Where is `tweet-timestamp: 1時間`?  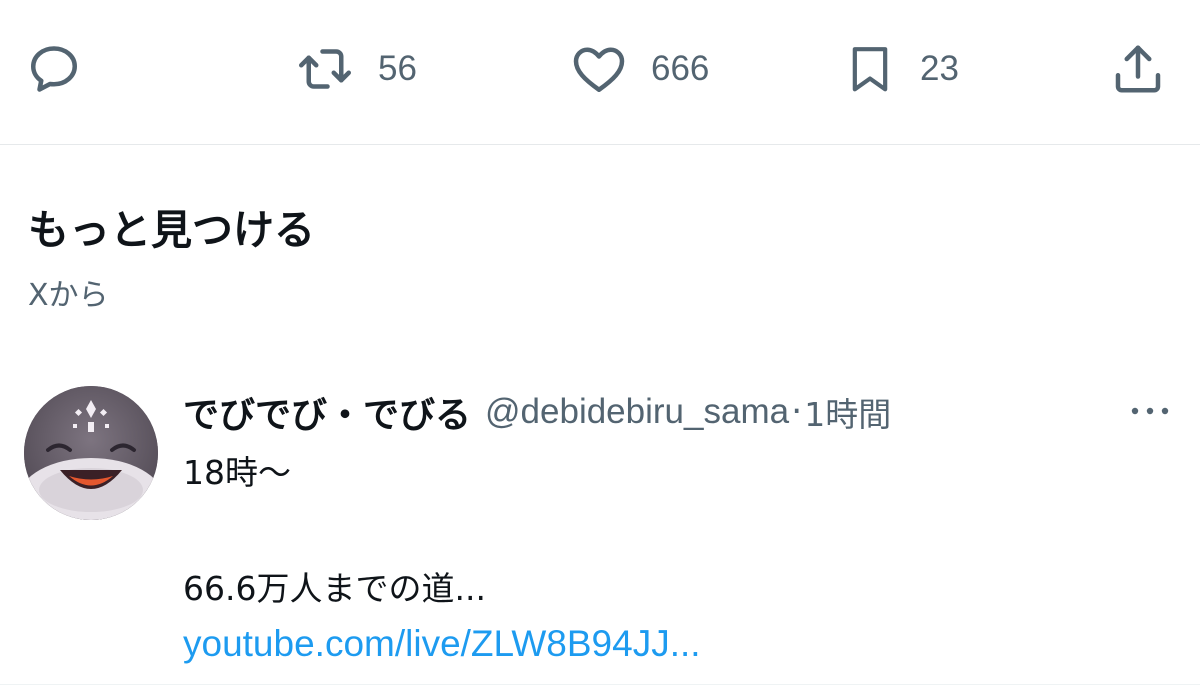 tweet-timestamp: 1時間 is located at coordinates (847, 412).